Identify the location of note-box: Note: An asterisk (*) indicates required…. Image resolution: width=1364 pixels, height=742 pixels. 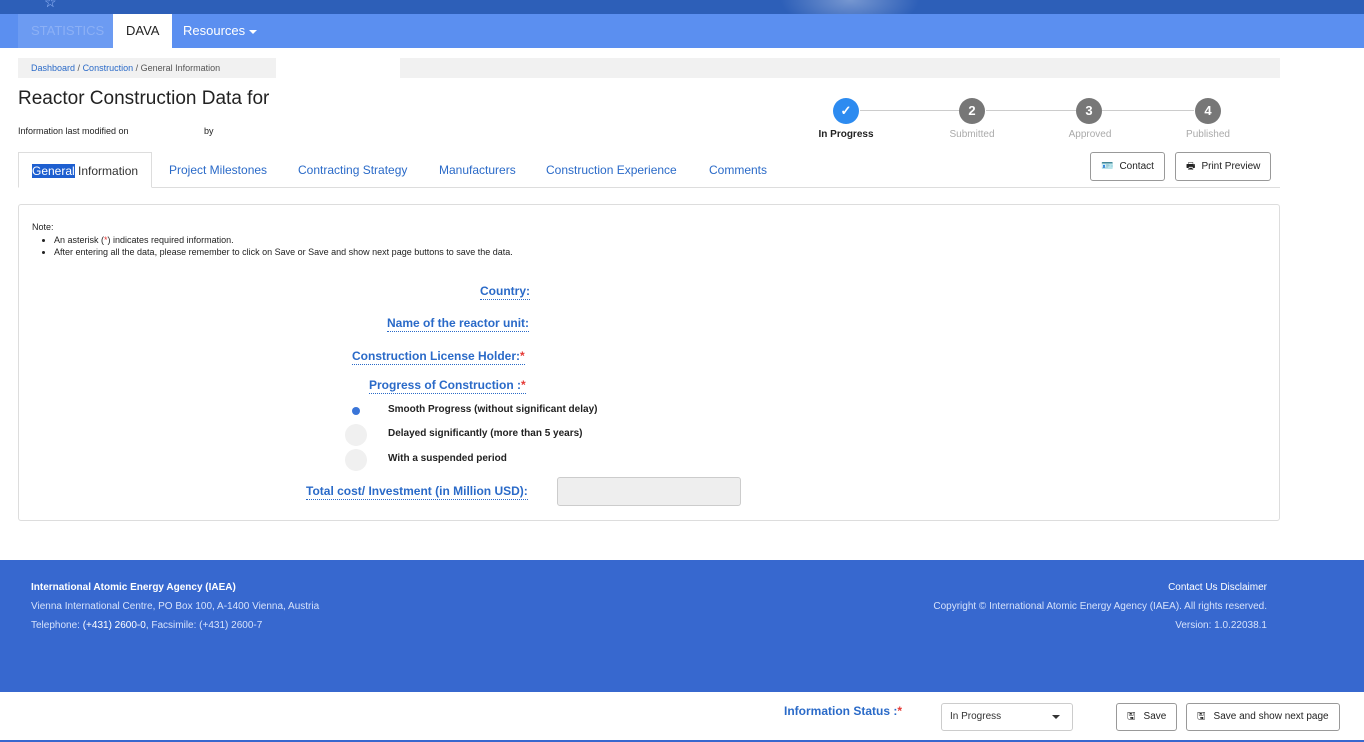
(272, 240).